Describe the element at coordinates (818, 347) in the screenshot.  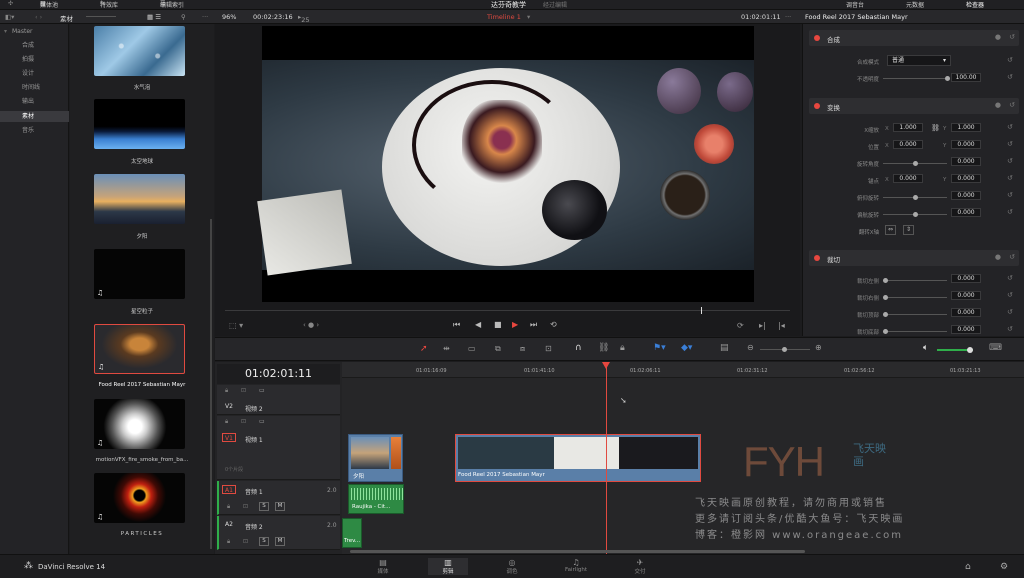
I see `zoom-in-icon: ⊕` at that location.